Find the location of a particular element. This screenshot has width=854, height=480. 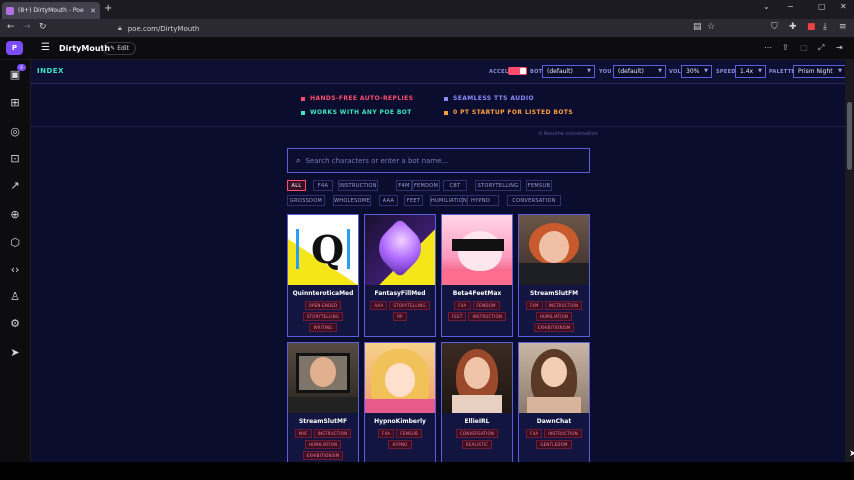

share-icon: ⇪ is located at coordinates (785, 47).